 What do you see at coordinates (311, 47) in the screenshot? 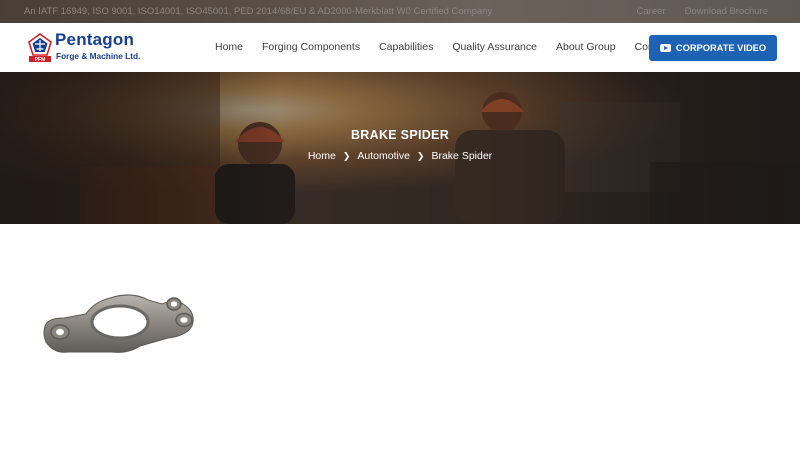
I see `nav-item-forging-components: Forging Components` at bounding box center [311, 47].